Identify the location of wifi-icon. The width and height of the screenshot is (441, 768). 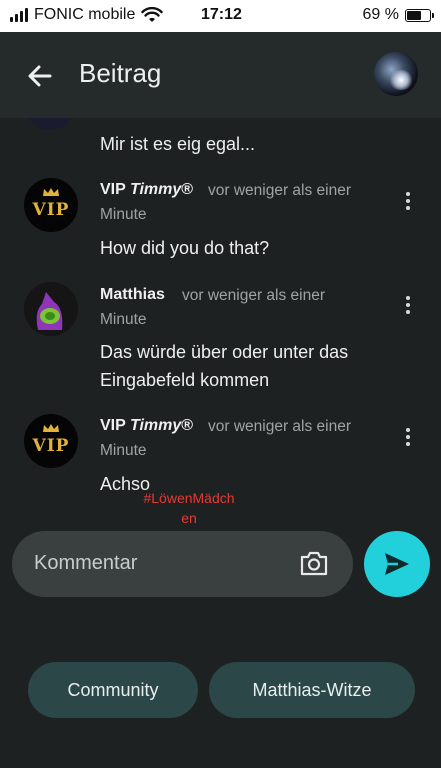
(152, 14).